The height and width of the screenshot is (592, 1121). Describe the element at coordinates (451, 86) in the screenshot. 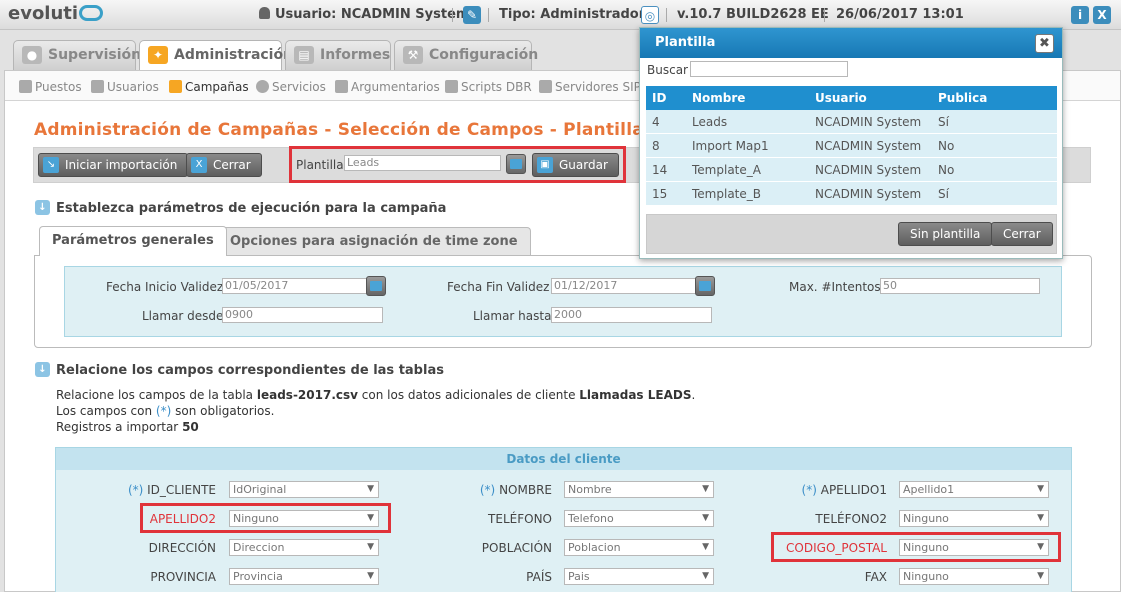

I see `script-icon` at that location.